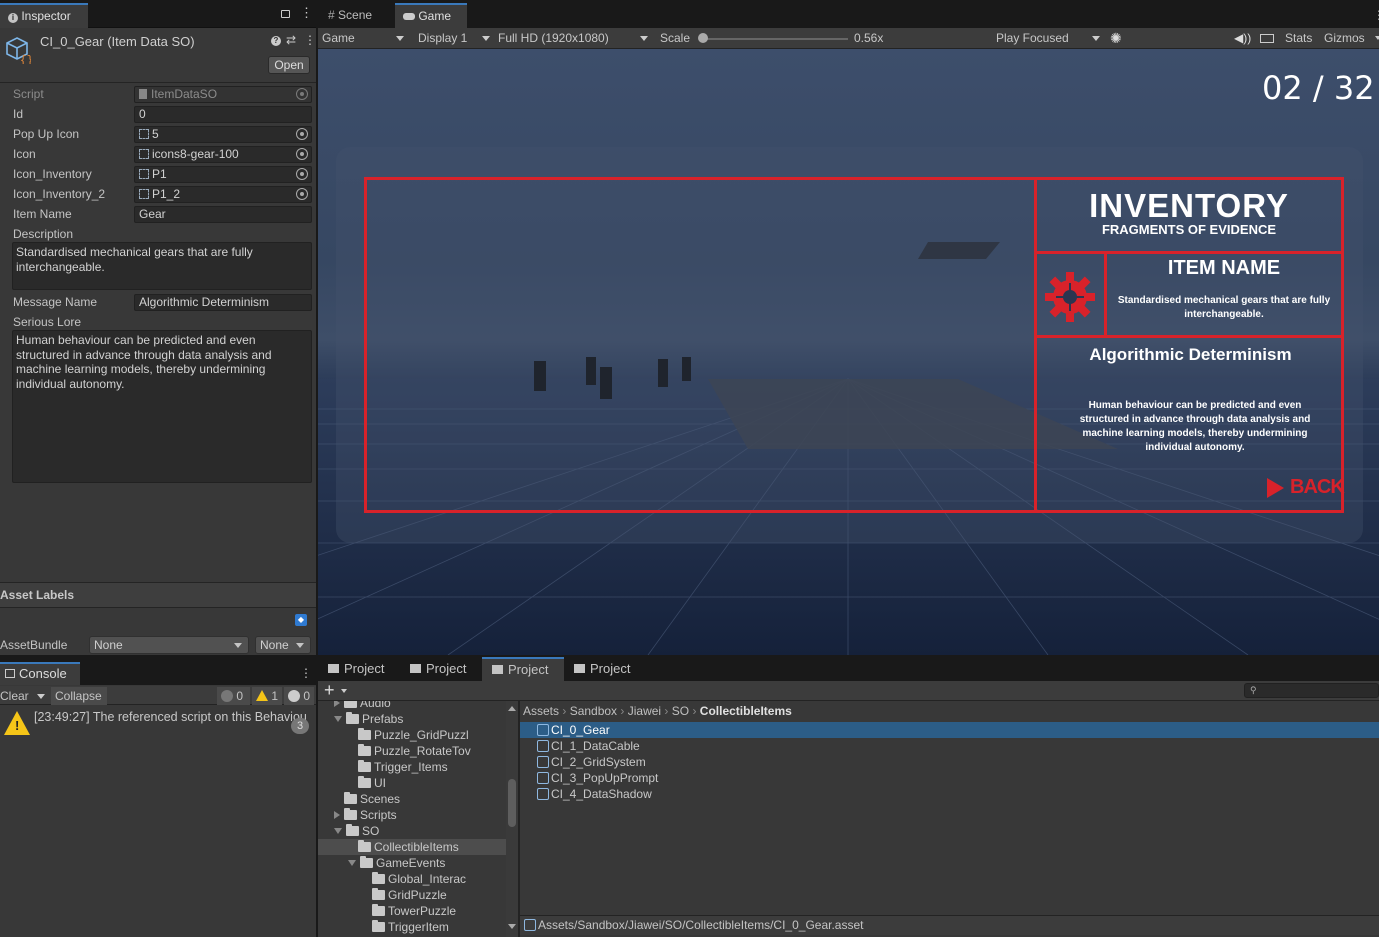 Image resolution: width=1379 pixels, height=937 pixels. What do you see at coordinates (1298, 38) in the screenshot?
I see `stats-button: Stats` at bounding box center [1298, 38].